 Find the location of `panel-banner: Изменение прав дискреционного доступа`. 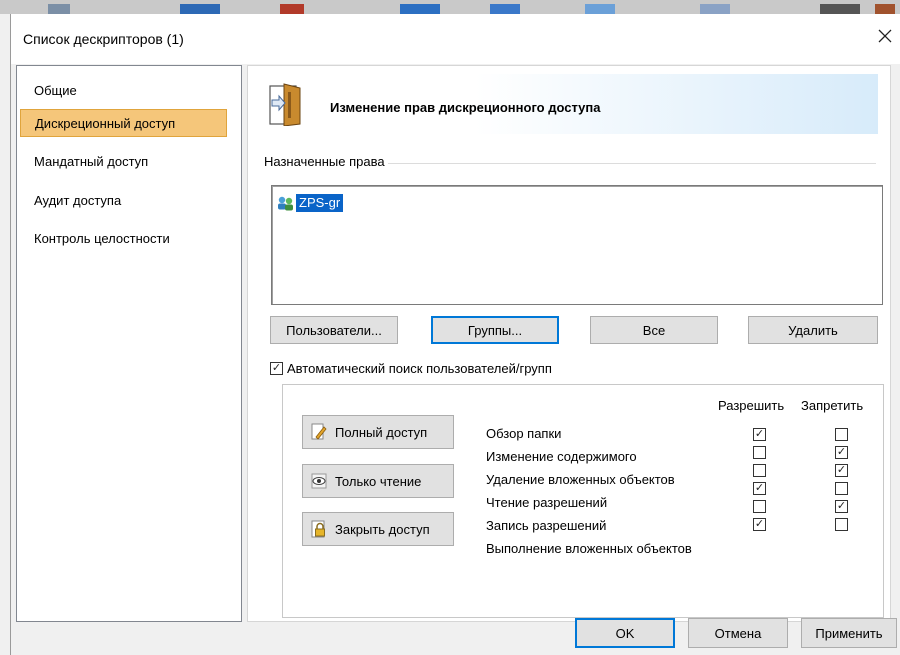

panel-banner: Изменение прав дискреционного доступа is located at coordinates (568, 104).